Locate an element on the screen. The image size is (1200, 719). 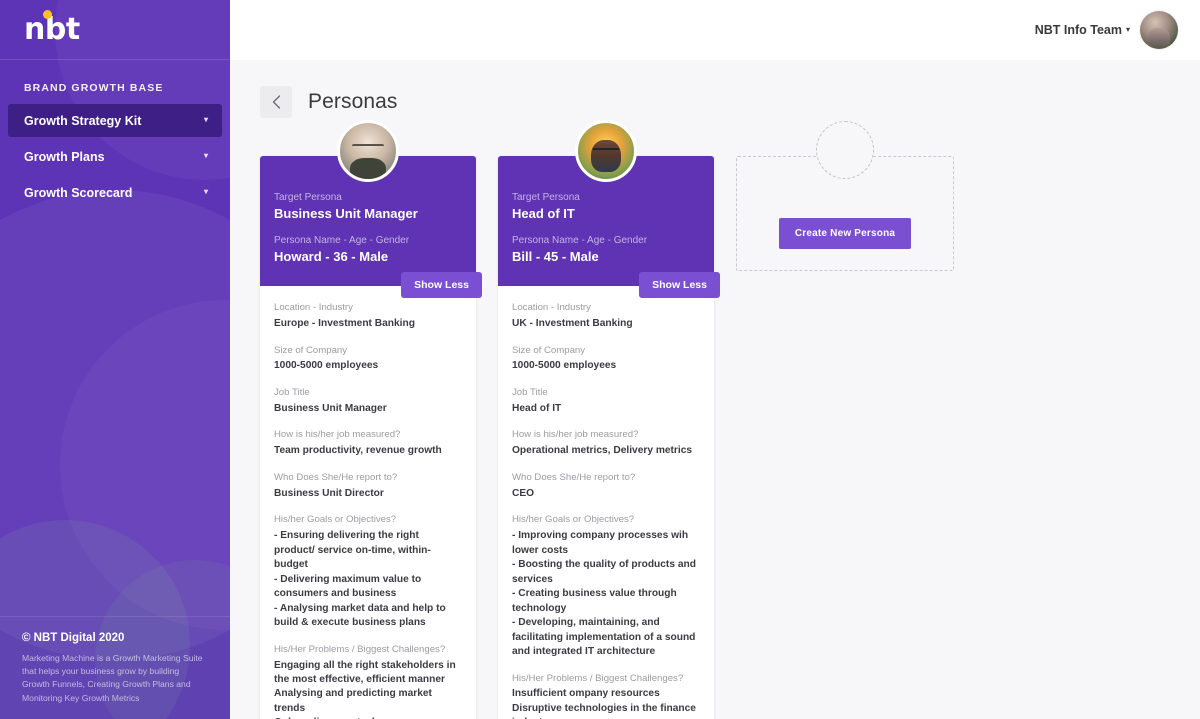
target-persona-value: Head of IT is located at coordinates (543, 214).